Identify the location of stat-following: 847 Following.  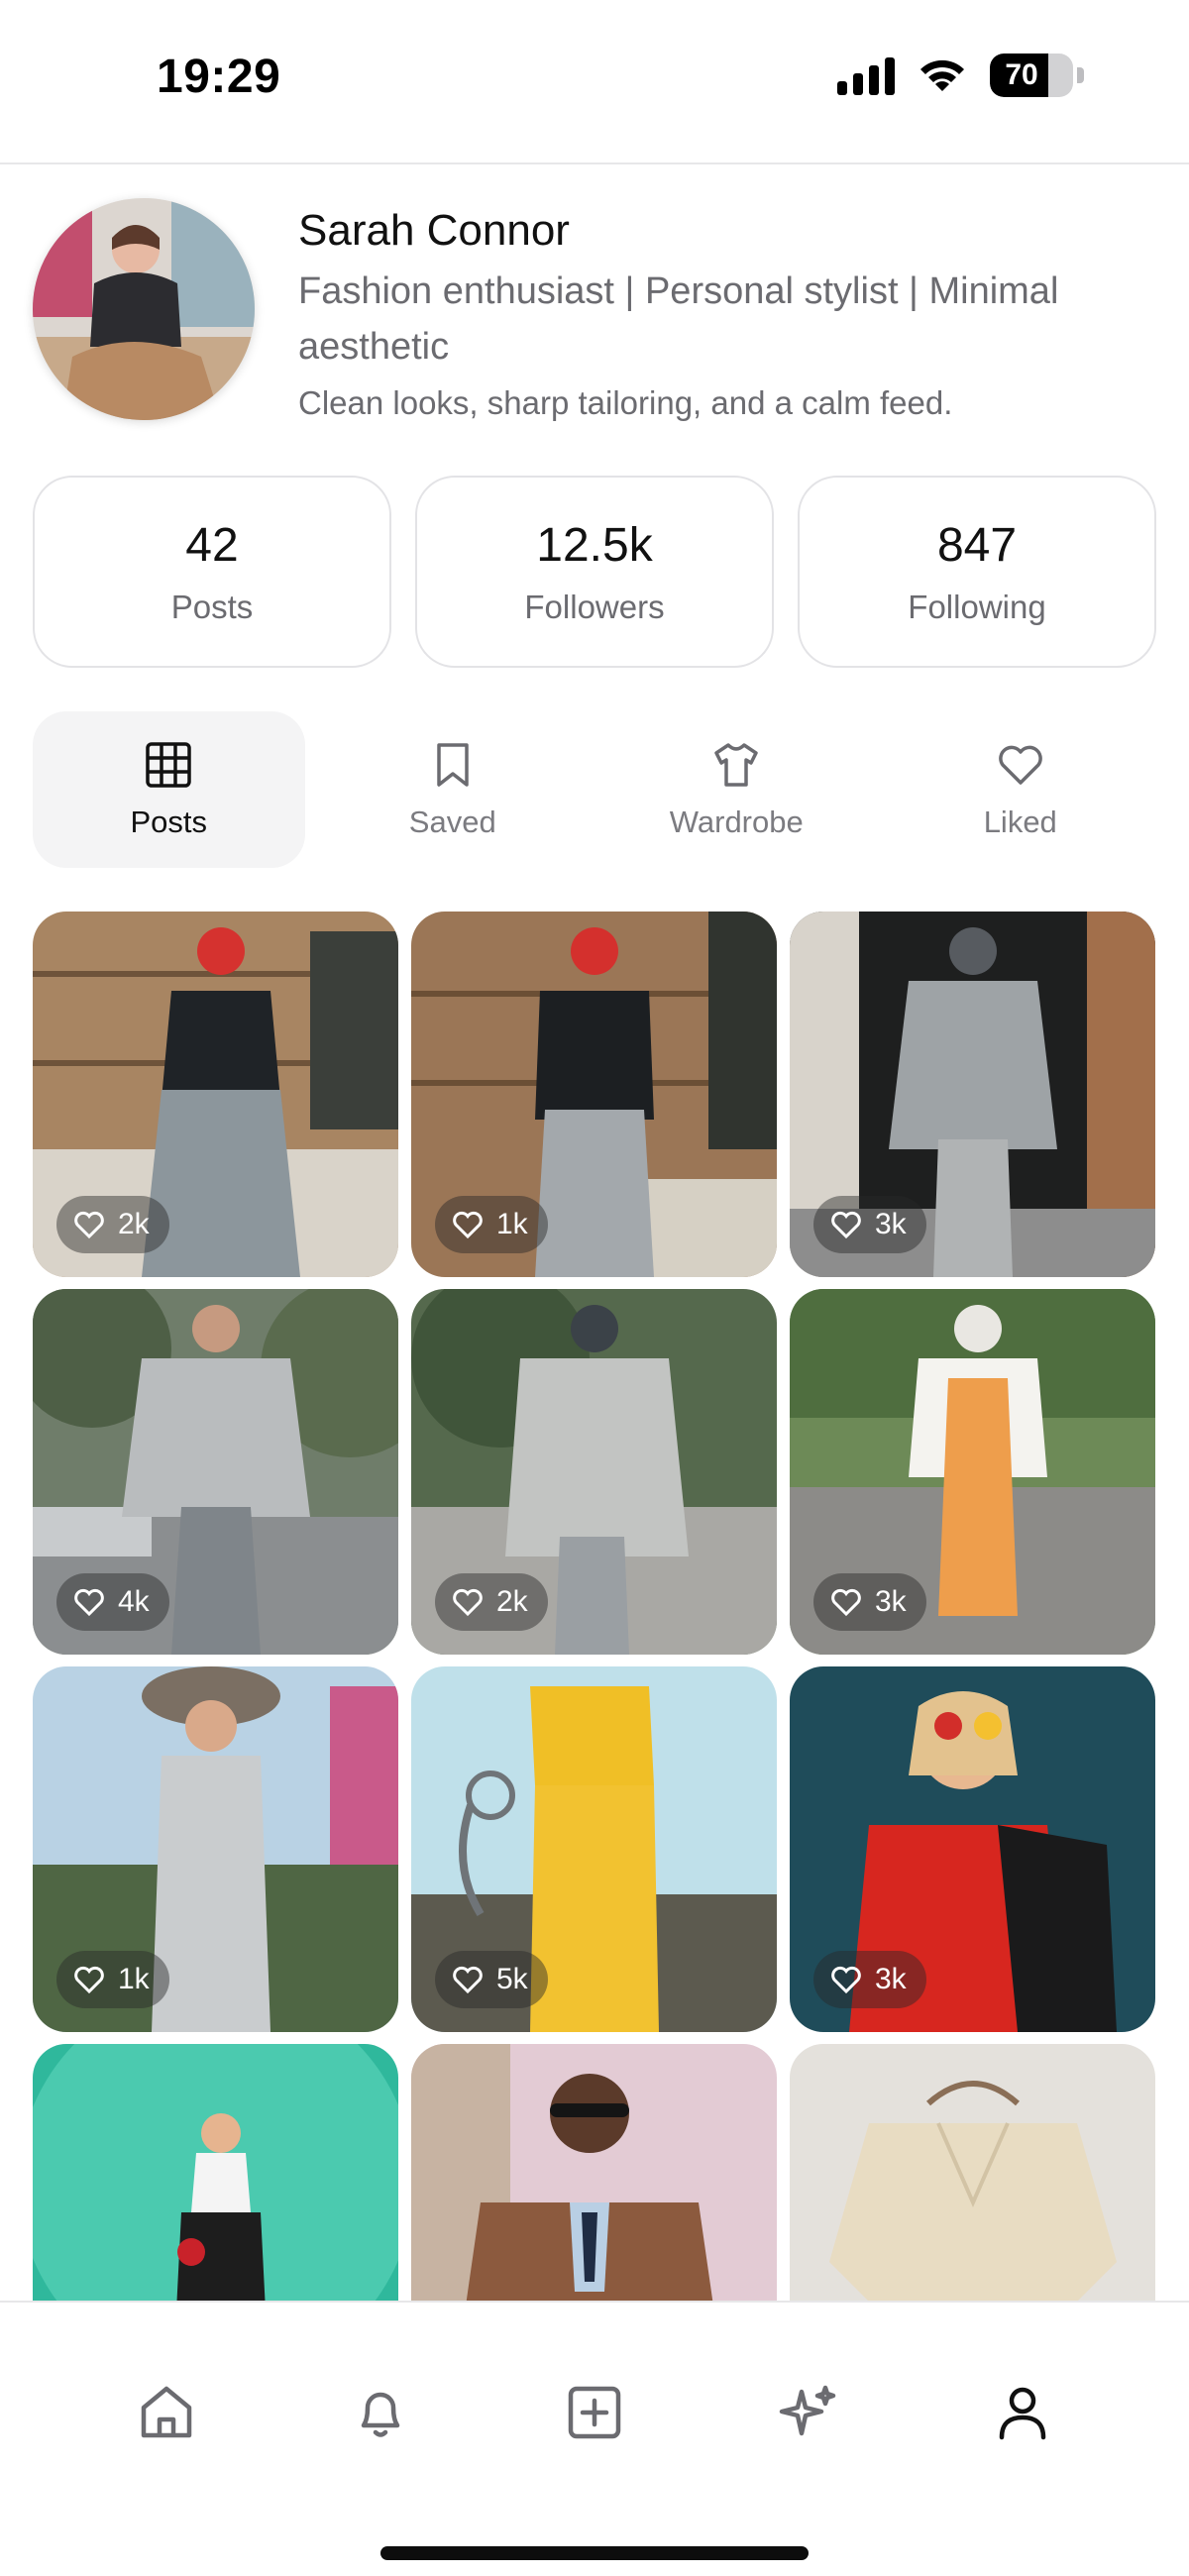
(977, 572).